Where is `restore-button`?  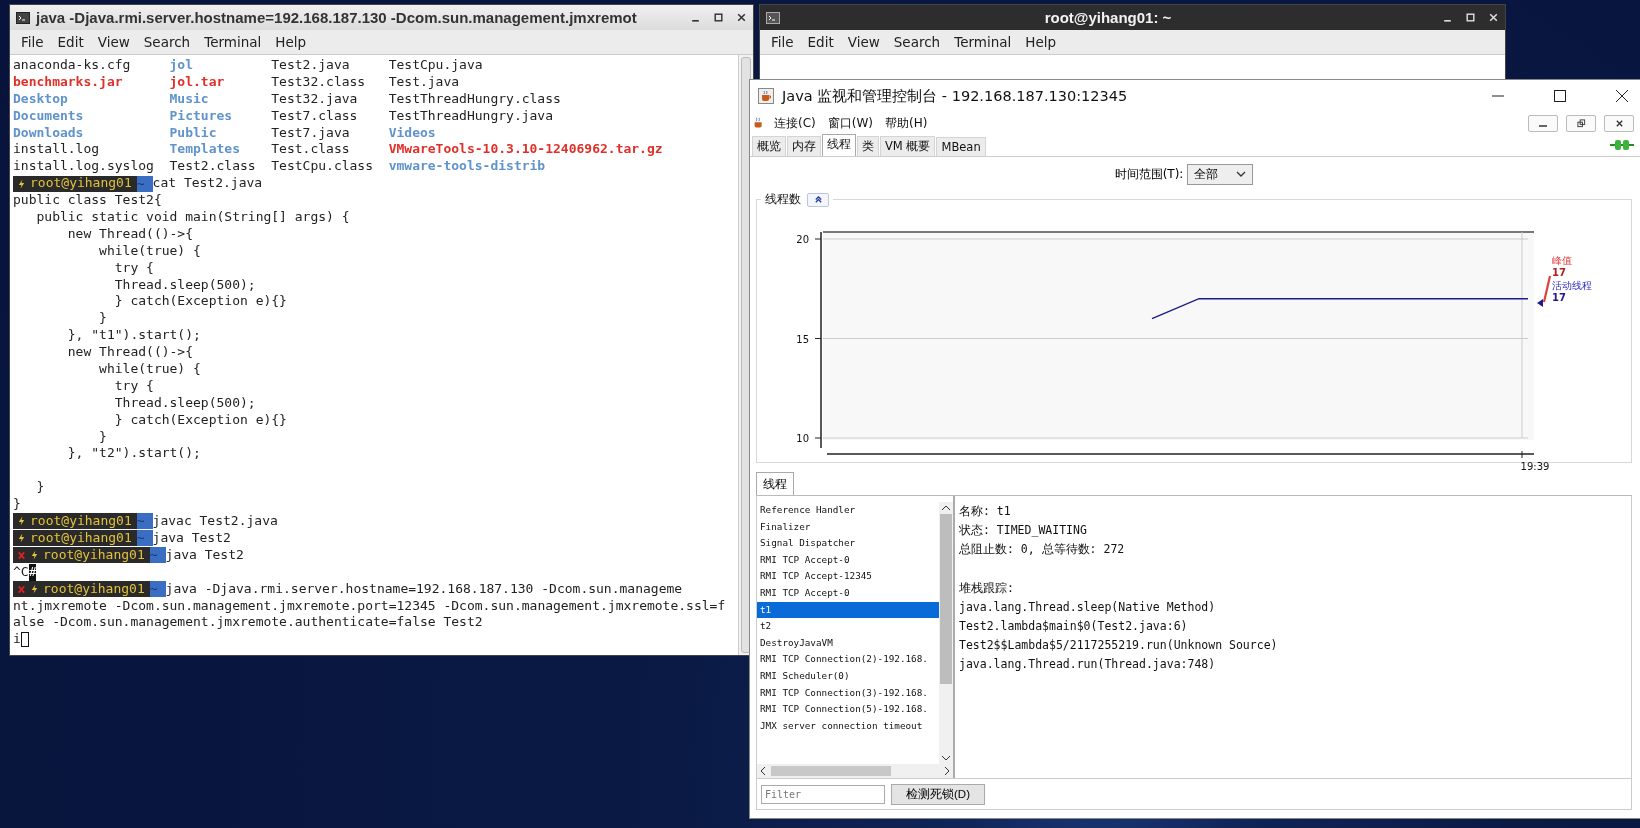 restore-button is located at coordinates (1581, 123).